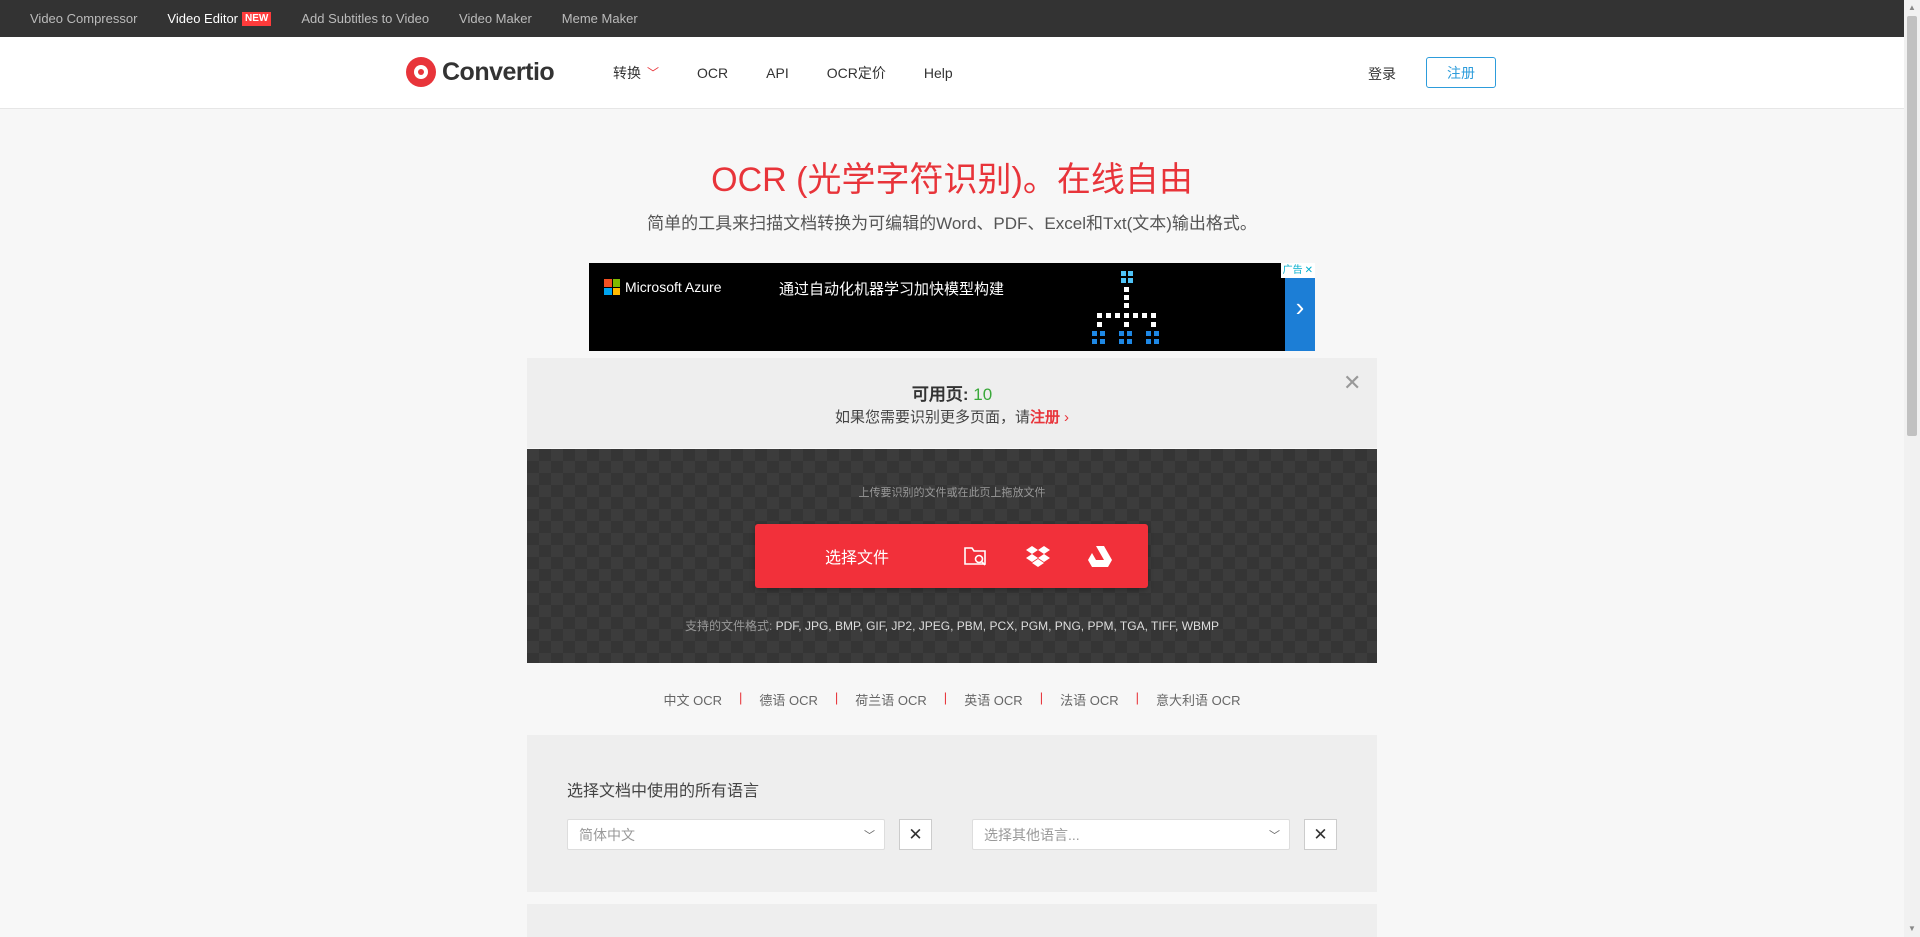 The height and width of the screenshot is (937, 1920). Describe the element at coordinates (203, 18) in the screenshot. I see `top-link-video-editor-label: Video Editor` at that location.